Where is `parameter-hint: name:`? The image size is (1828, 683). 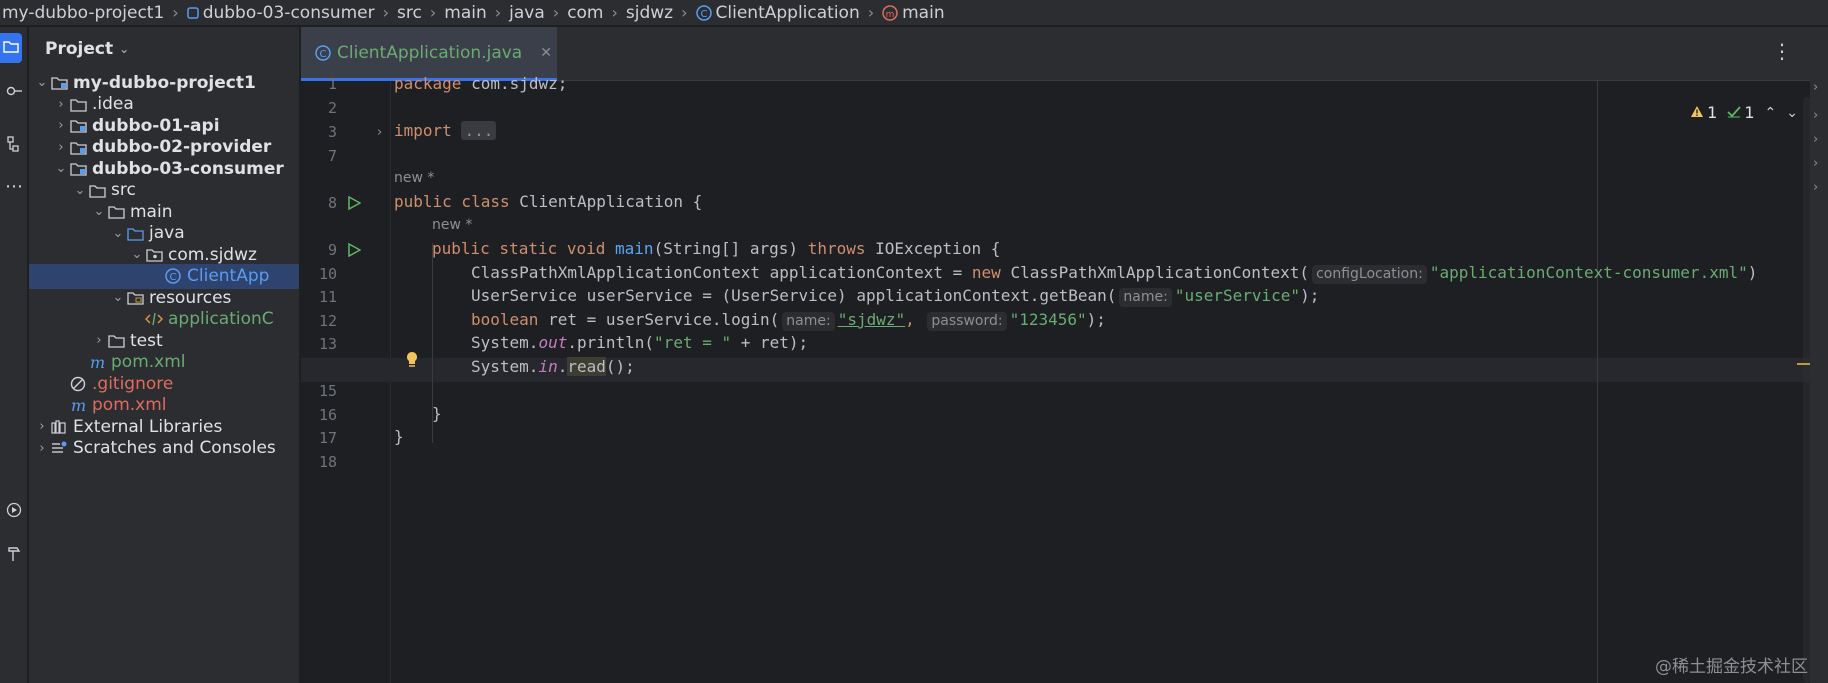 parameter-hint: name: is located at coordinates (1145, 297).